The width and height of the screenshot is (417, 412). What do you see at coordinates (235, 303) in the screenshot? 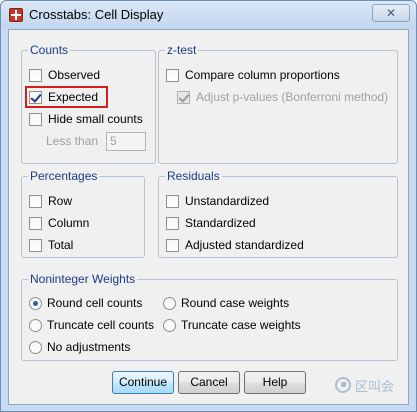
I see `round-case-weights-label: Round case weights` at bounding box center [235, 303].